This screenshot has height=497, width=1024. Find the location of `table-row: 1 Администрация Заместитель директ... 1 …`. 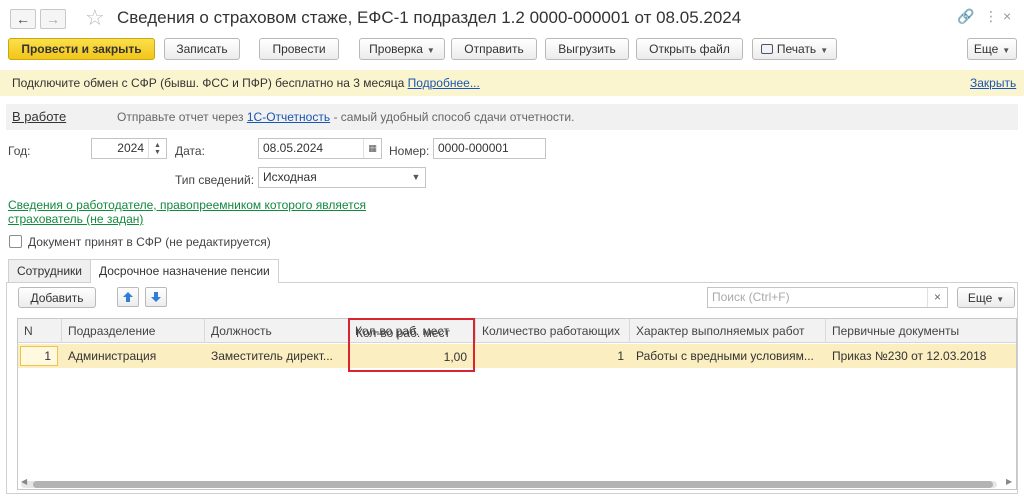

table-row: 1 Администрация Заместитель директ... 1 … is located at coordinates (517, 356).